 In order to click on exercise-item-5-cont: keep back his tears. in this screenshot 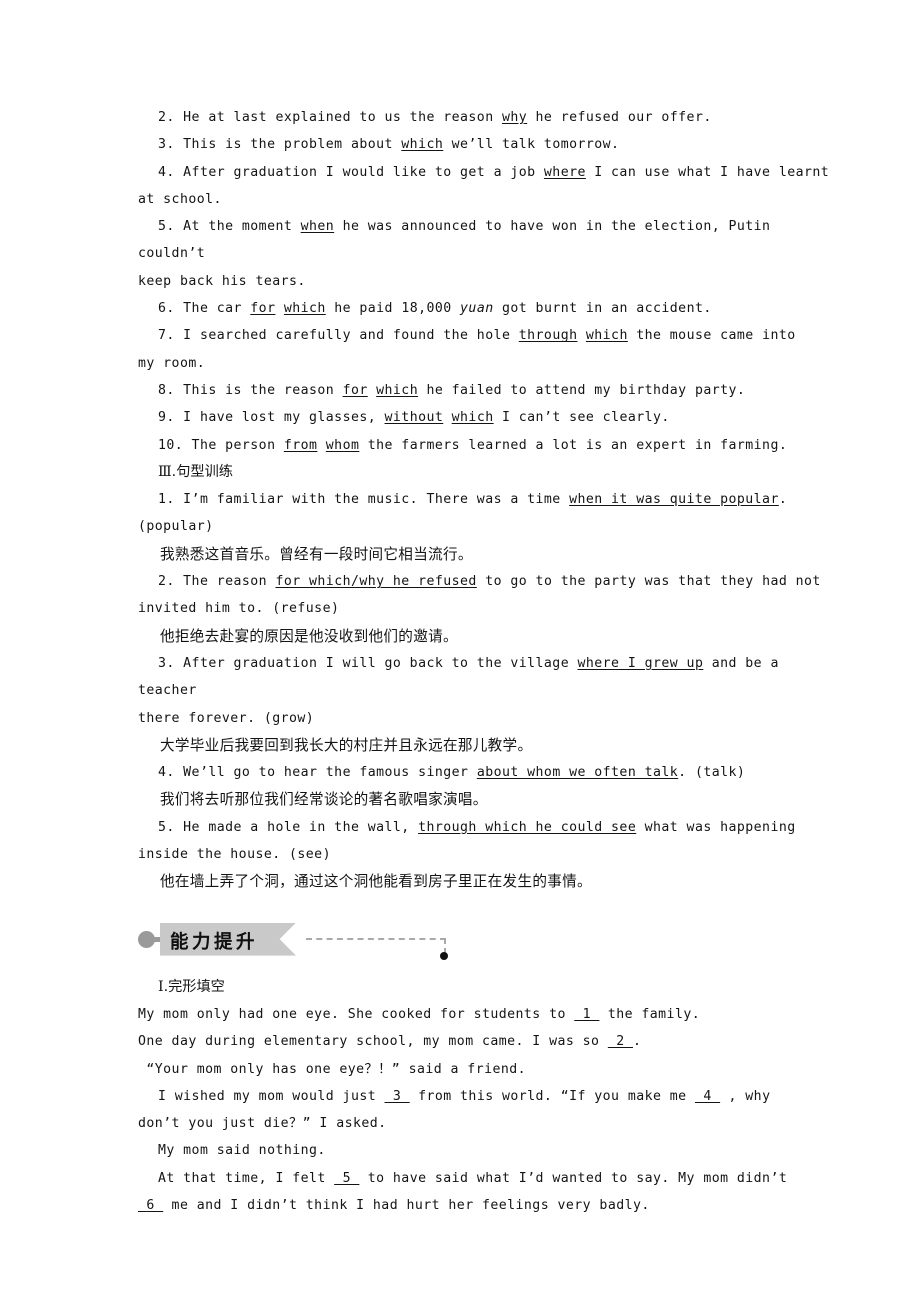, I will do `click(489, 281)`.